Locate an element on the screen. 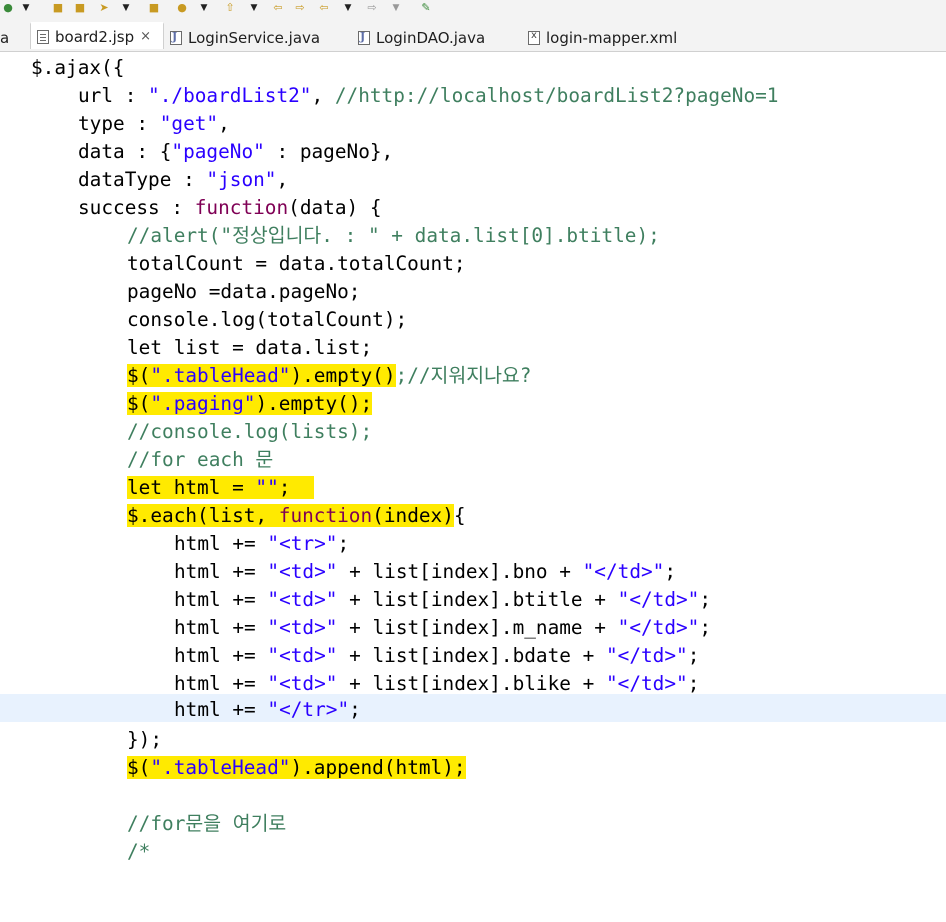  tab-partial: a is located at coordinates (4, 37).